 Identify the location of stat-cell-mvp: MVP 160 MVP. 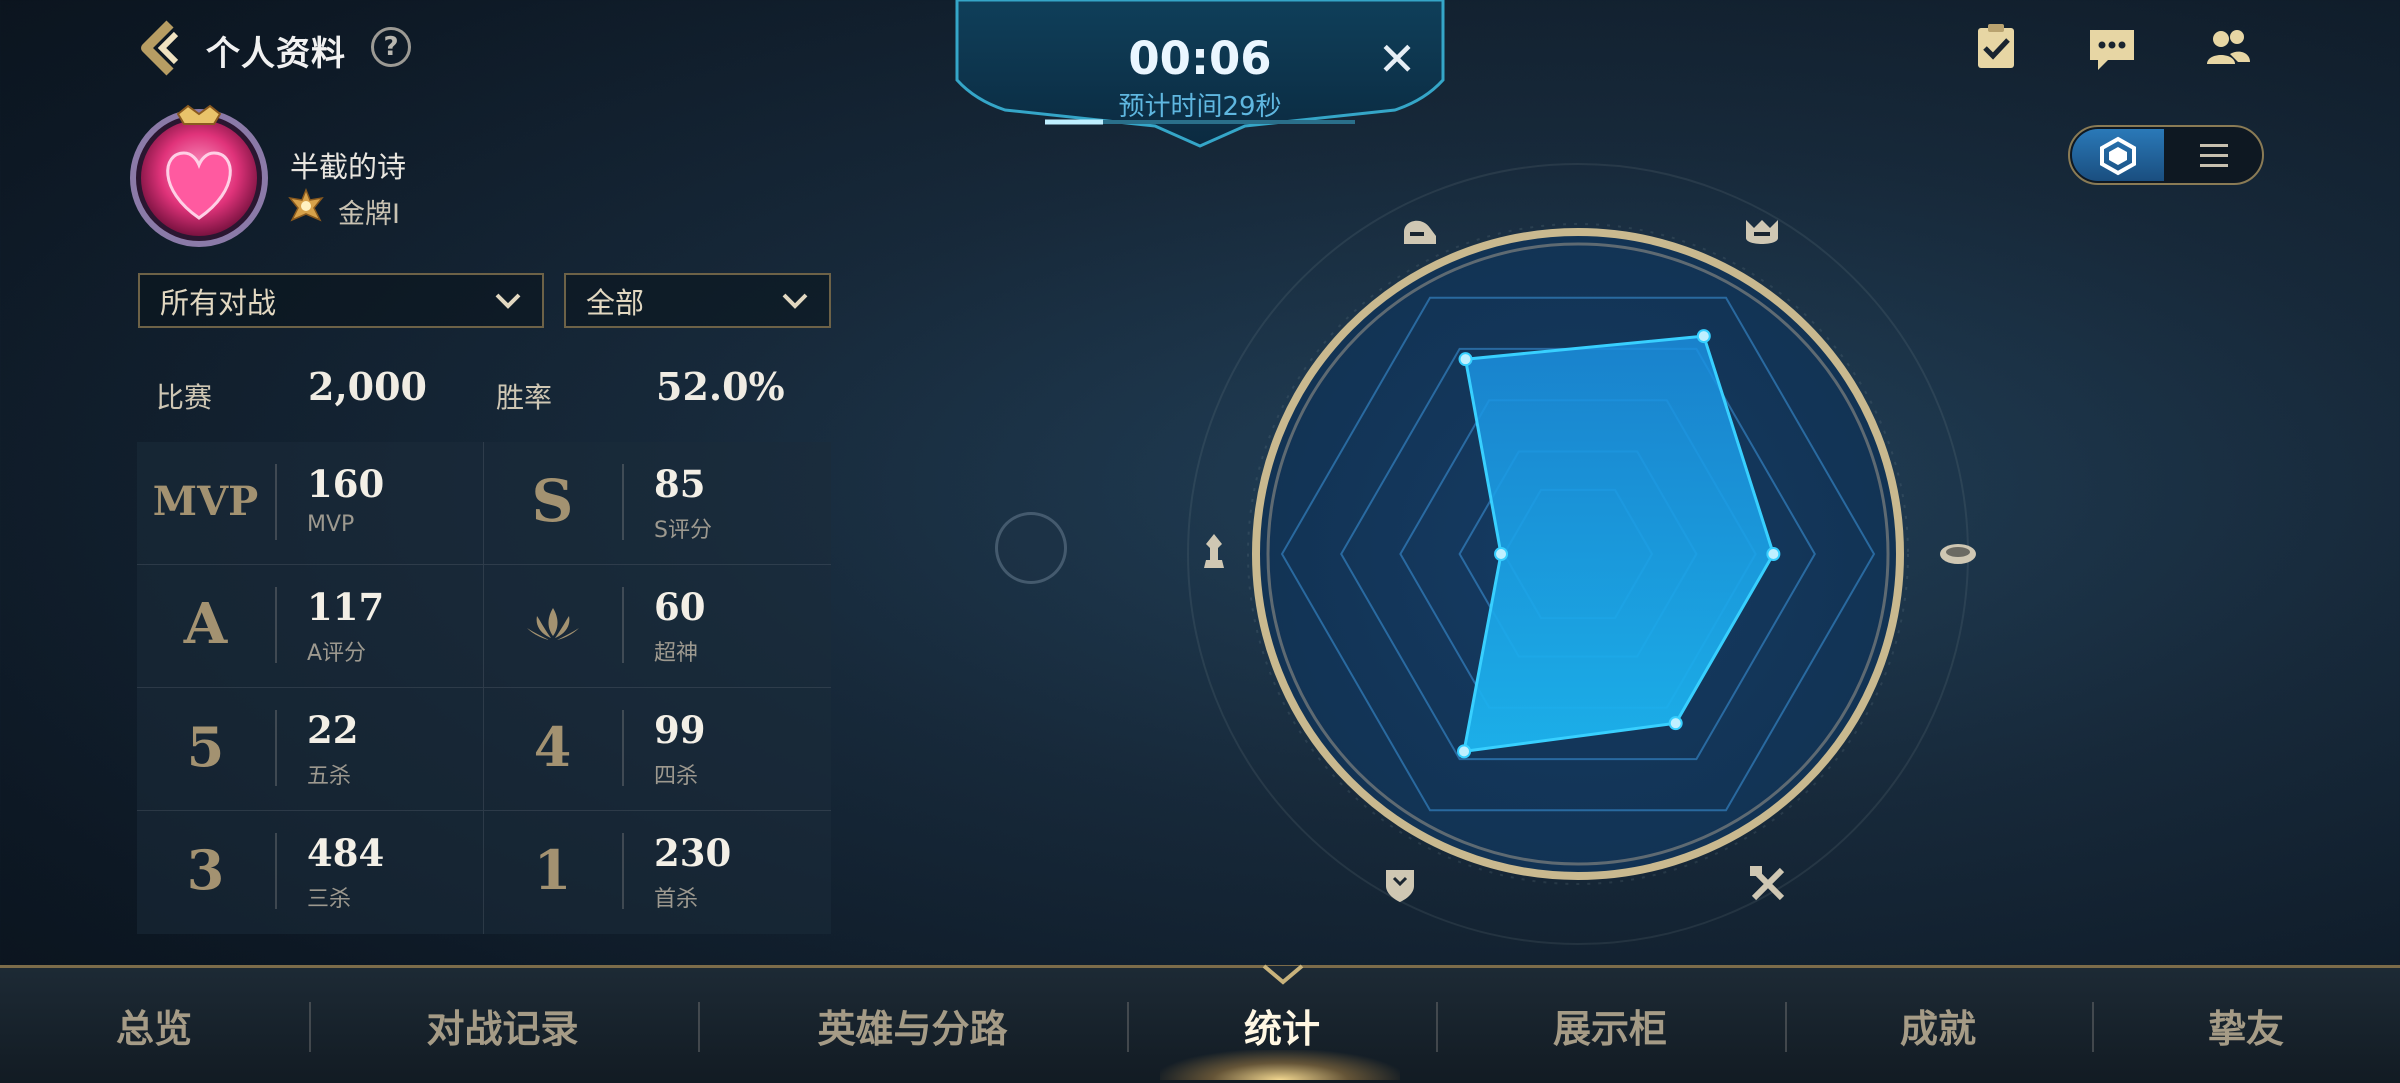
(310, 503).